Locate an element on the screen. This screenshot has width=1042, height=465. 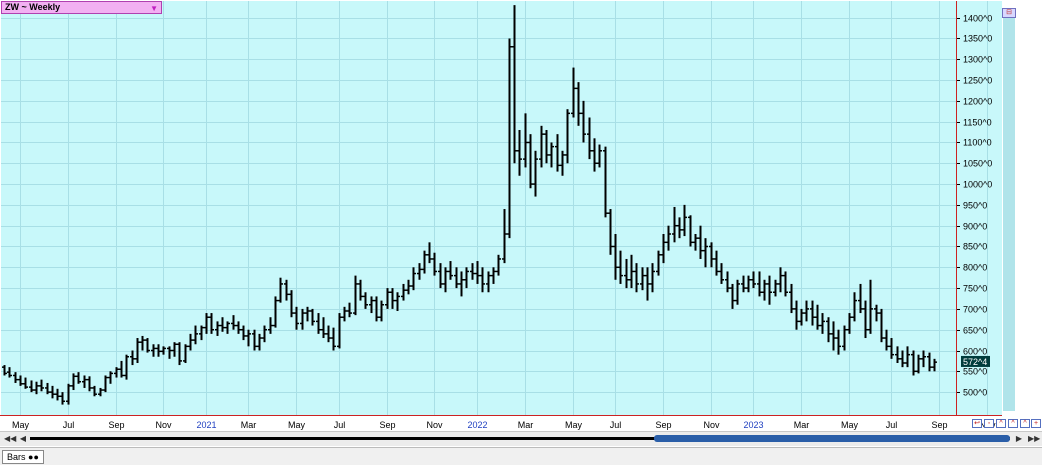
y-tick-label: 700^0 is located at coordinates (975, 310).